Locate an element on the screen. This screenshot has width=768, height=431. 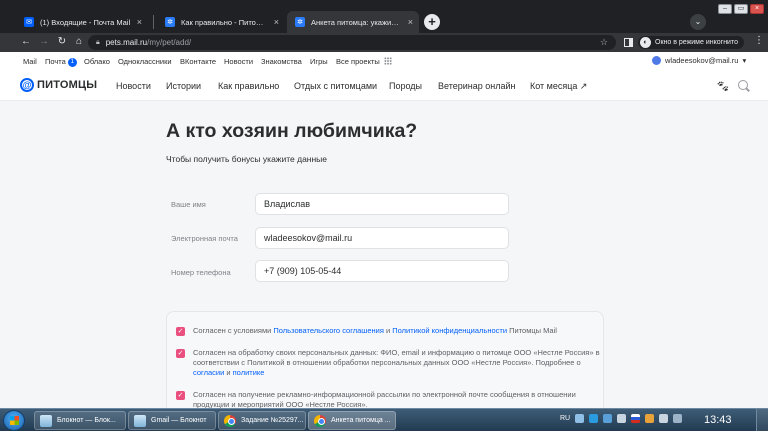
portal-link-pochta: Почта 1 is located at coordinates (61, 62).